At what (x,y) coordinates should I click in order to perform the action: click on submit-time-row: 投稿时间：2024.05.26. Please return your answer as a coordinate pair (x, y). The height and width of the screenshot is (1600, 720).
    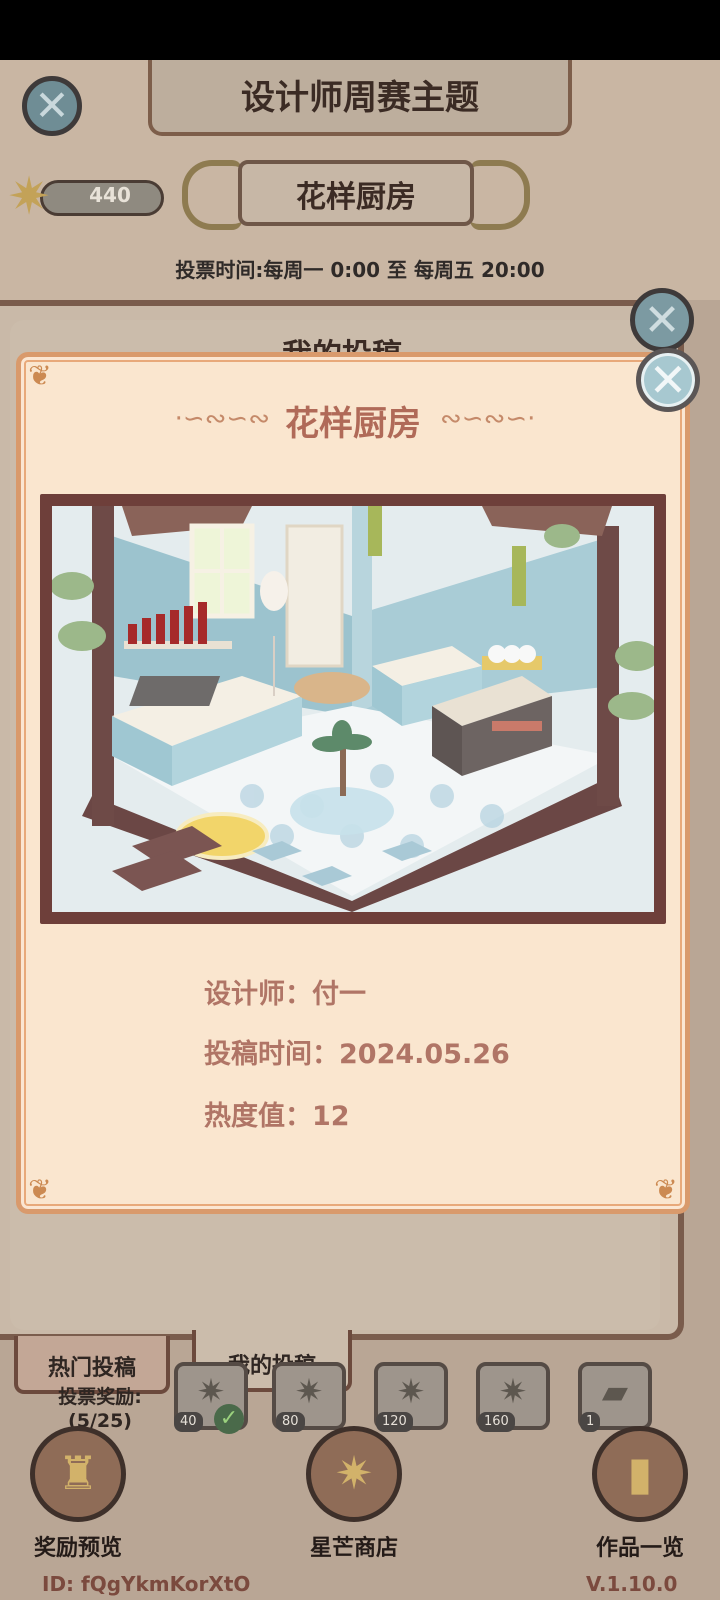
    Looking at the image, I should click on (357, 1051).